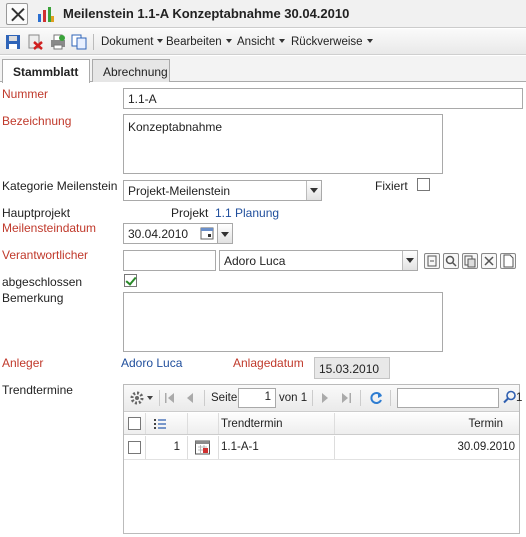 Image resolution: width=526 pixels, height=537 pixels. What do you see at coordinates (263, 69) in the screenshot?
I see `tab-bar: Stammblatt Abrechnung` at bounding box center [263, 69].